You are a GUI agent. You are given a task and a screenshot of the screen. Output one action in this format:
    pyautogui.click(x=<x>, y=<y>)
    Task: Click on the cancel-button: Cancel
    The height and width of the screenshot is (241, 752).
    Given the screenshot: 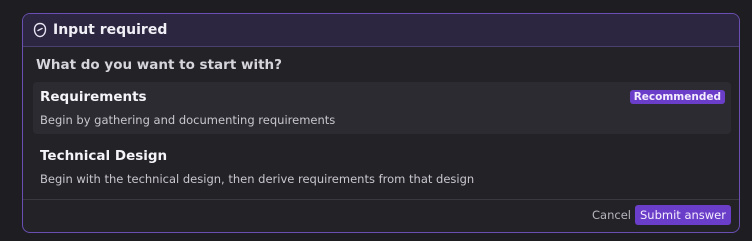 What is the action you would take?
    pyautogui.click(x=611, y=215)
    